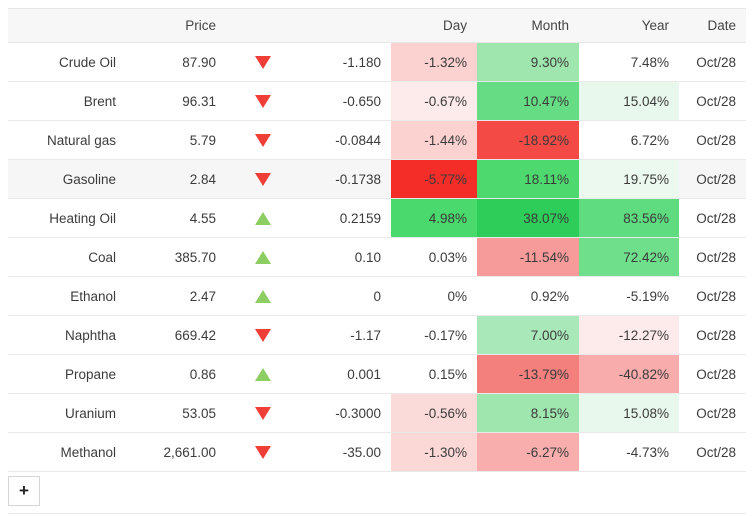 The image size is (754, 516). Describe the element at coordinates (377, 513) in the screenshot. I see `table-bottom-divider` at that location.